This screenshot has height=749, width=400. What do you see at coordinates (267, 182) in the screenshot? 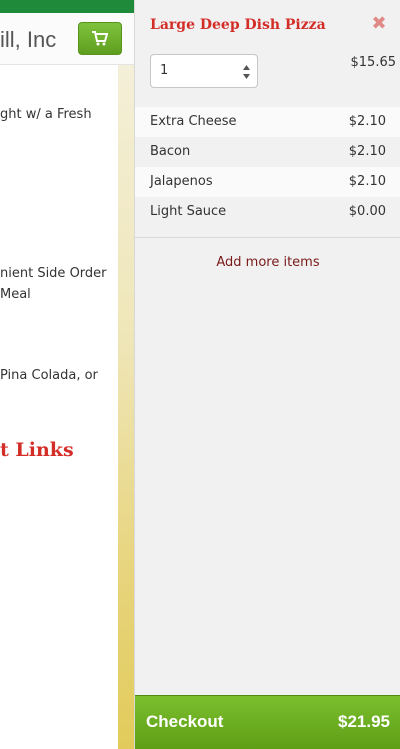
I see `option-row: Jalapenos $2.10` at bounding box center [267, 182].